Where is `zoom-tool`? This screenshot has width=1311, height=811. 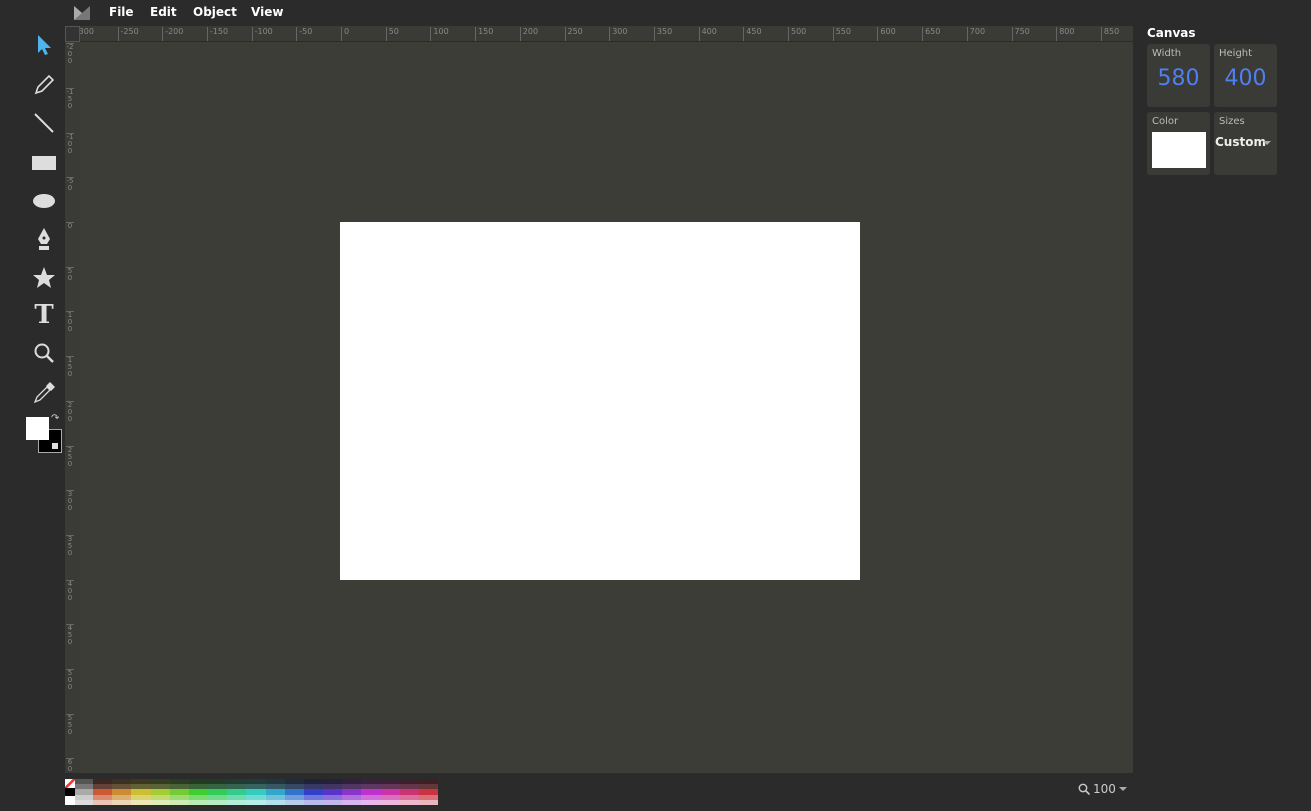
zoom-tool is located at coordinates (44, 353).